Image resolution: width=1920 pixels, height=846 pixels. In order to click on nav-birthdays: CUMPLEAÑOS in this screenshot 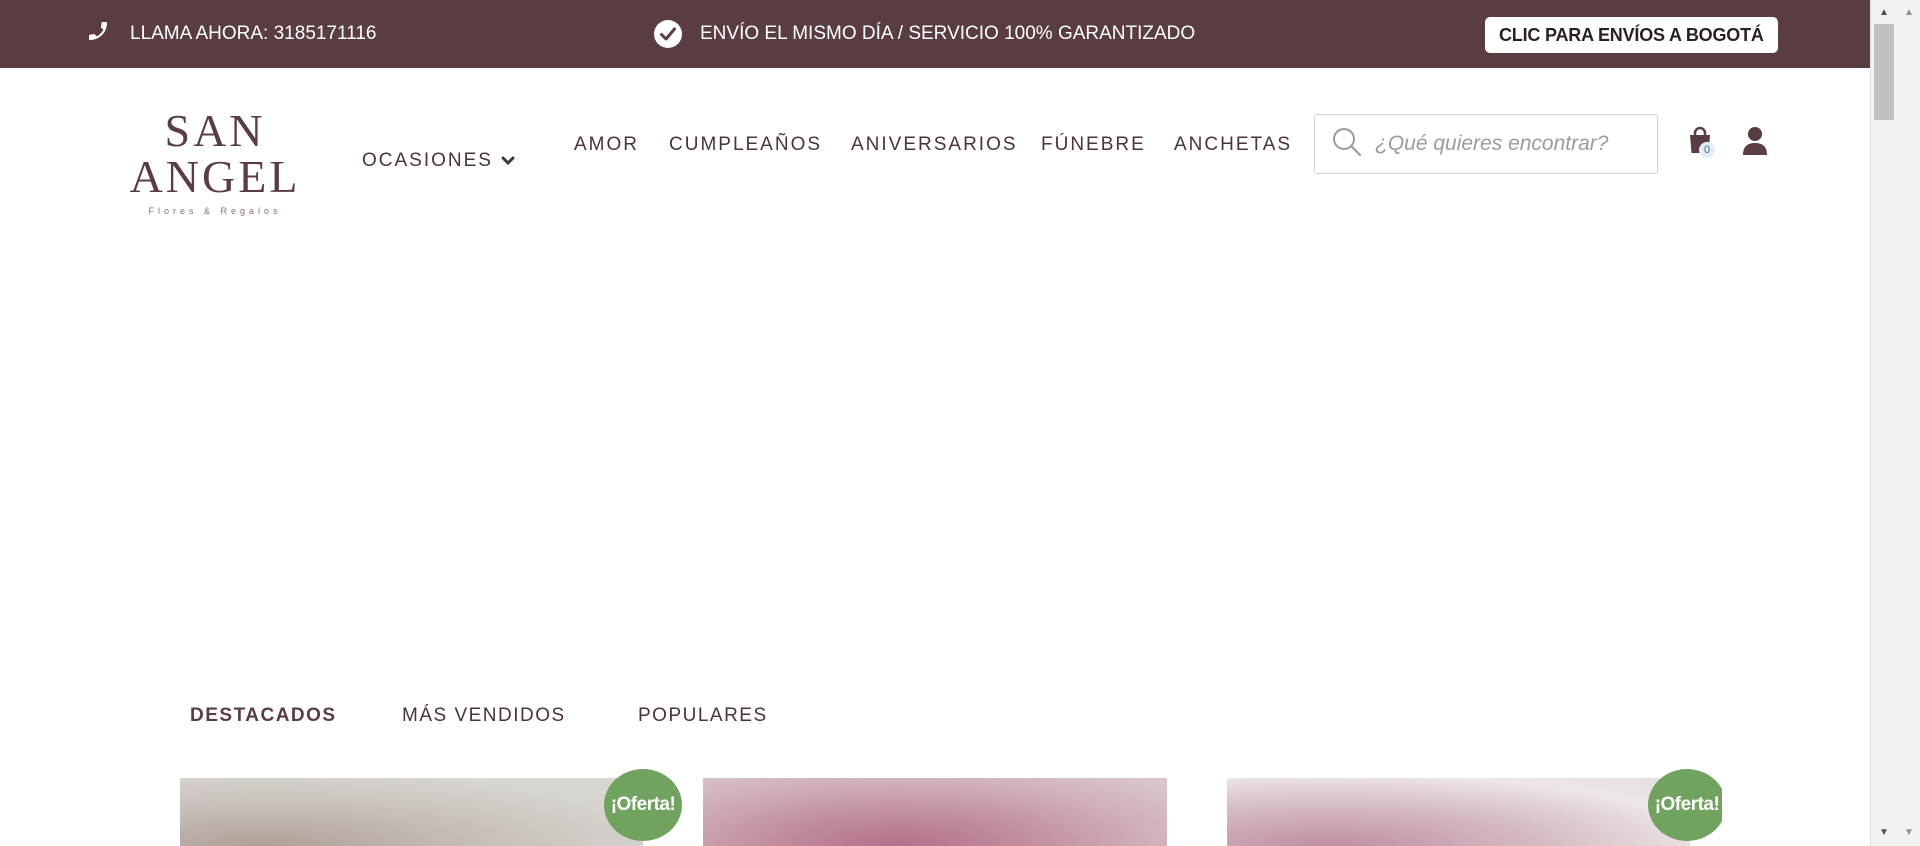, I will do `click(745, 145)`.